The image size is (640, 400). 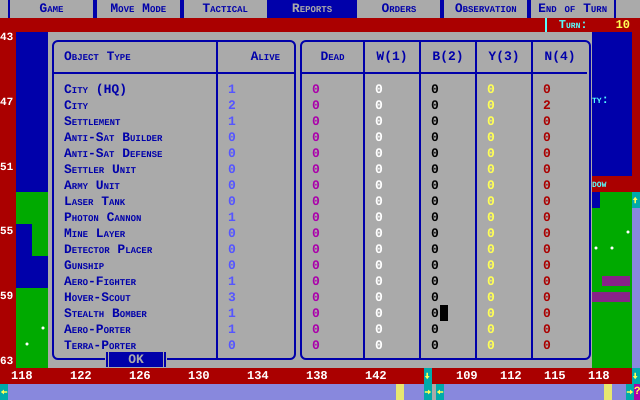 I want to click on row-number: 59, so click(x=7, y=297).